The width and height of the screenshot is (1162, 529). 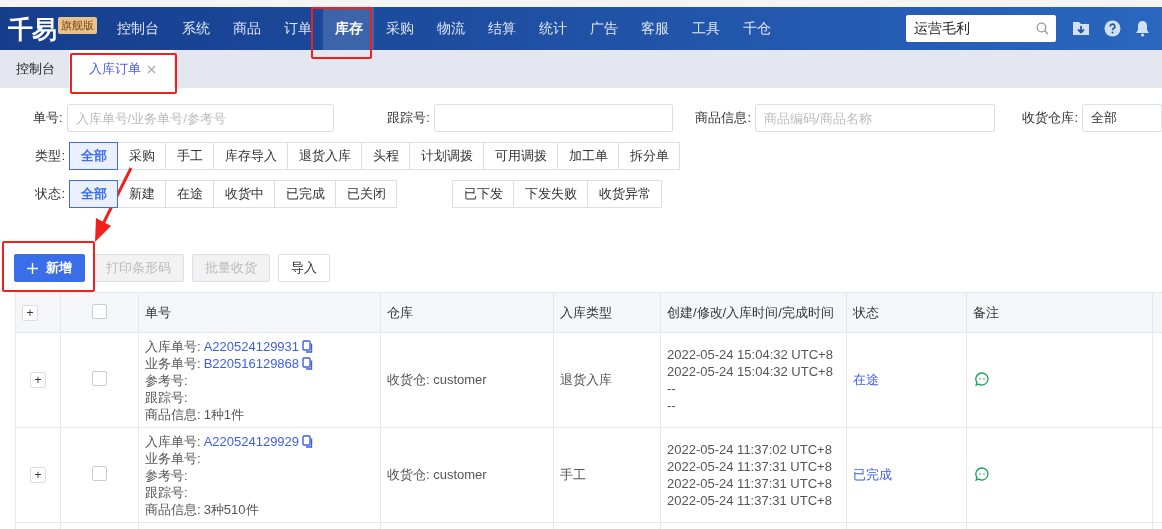 What do you see at coordinates (654, 28) in the screenshot?
I see `nav-menu-item: 客服` at bounding box center [654, 28].